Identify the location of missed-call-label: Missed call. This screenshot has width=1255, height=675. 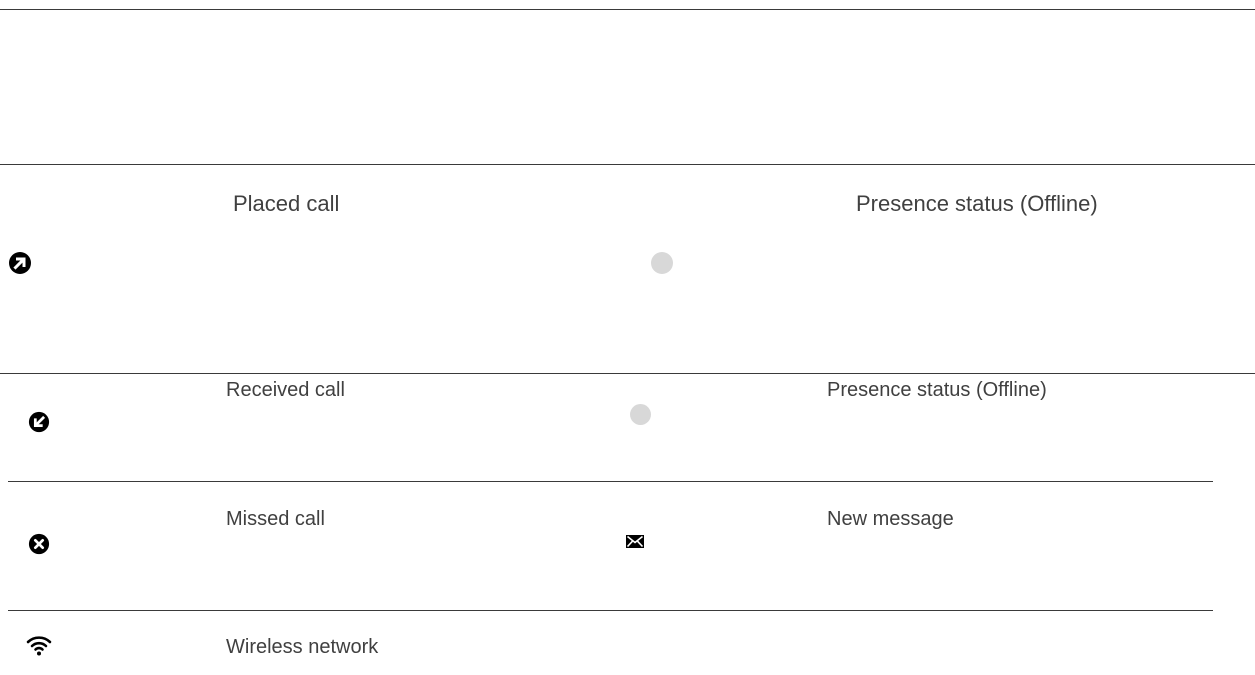
(275, 519).